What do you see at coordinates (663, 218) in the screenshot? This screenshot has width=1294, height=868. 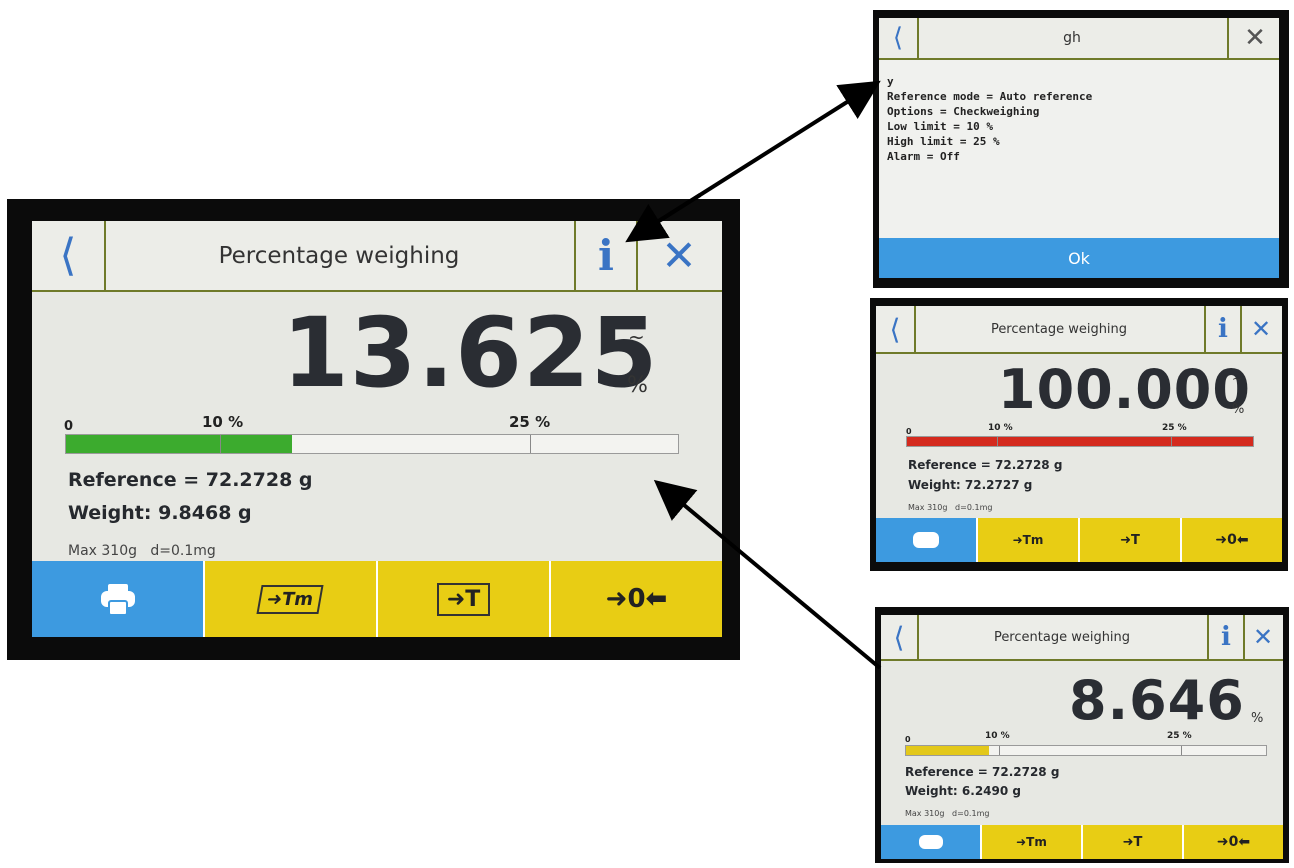 I see `arrow-to-info-button-head` at bounding box center [663, 218].